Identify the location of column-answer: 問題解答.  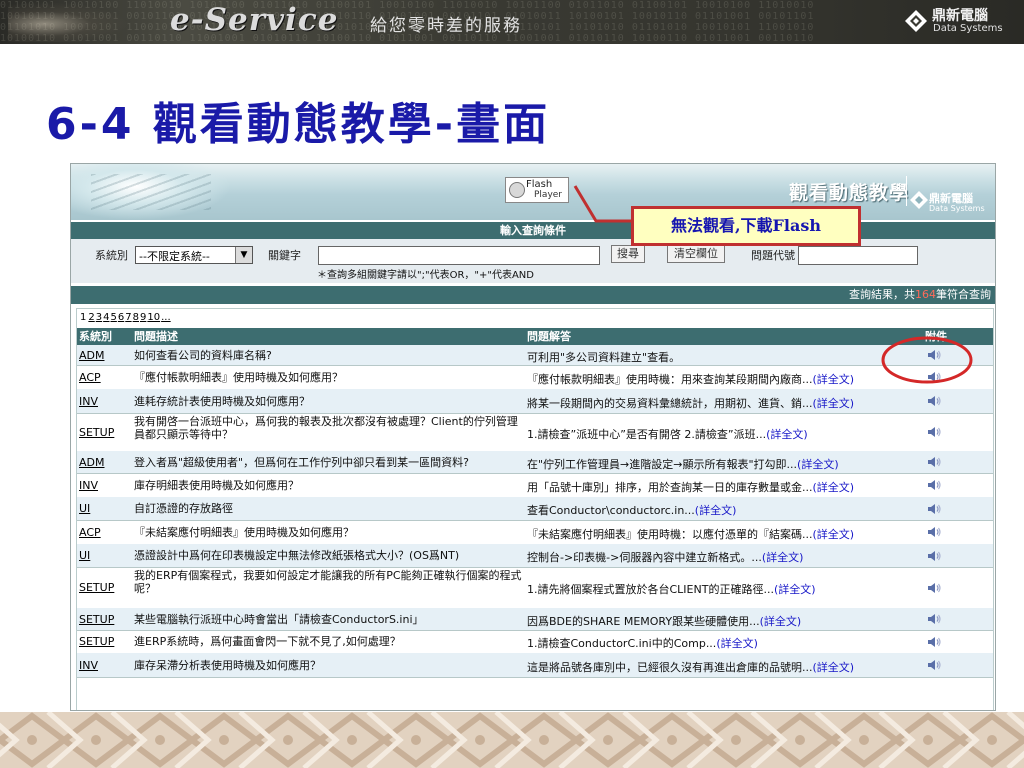
(549, 336).